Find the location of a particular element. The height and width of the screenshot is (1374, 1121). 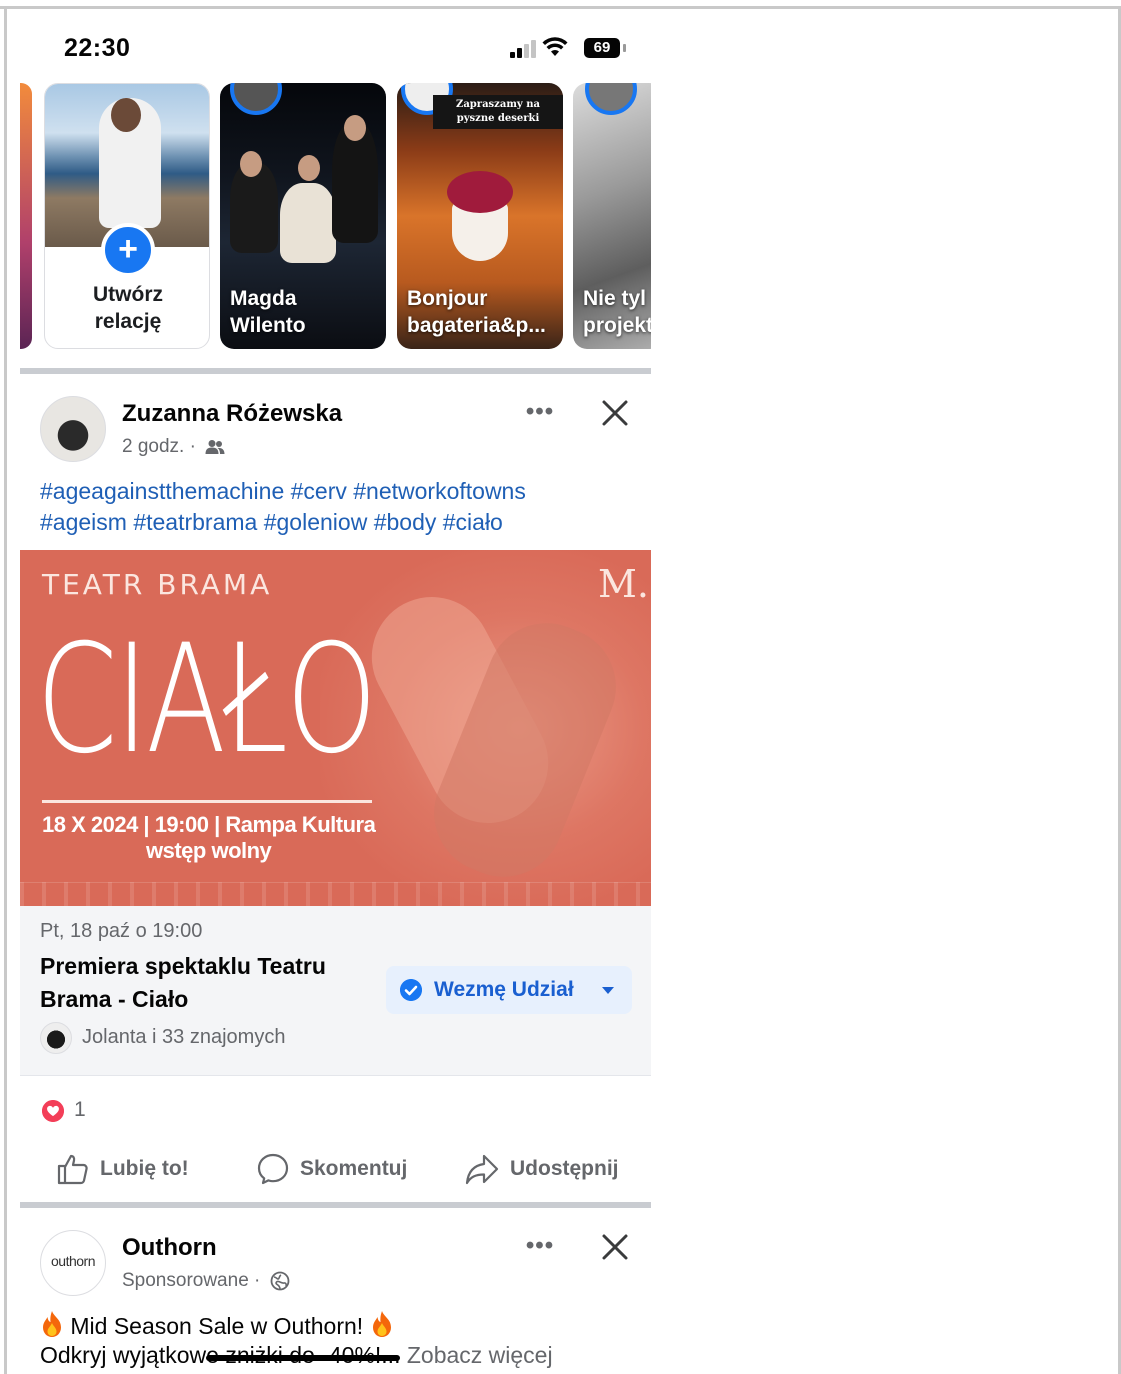

theatre-logo: M. is located at coordinates (623, 584).